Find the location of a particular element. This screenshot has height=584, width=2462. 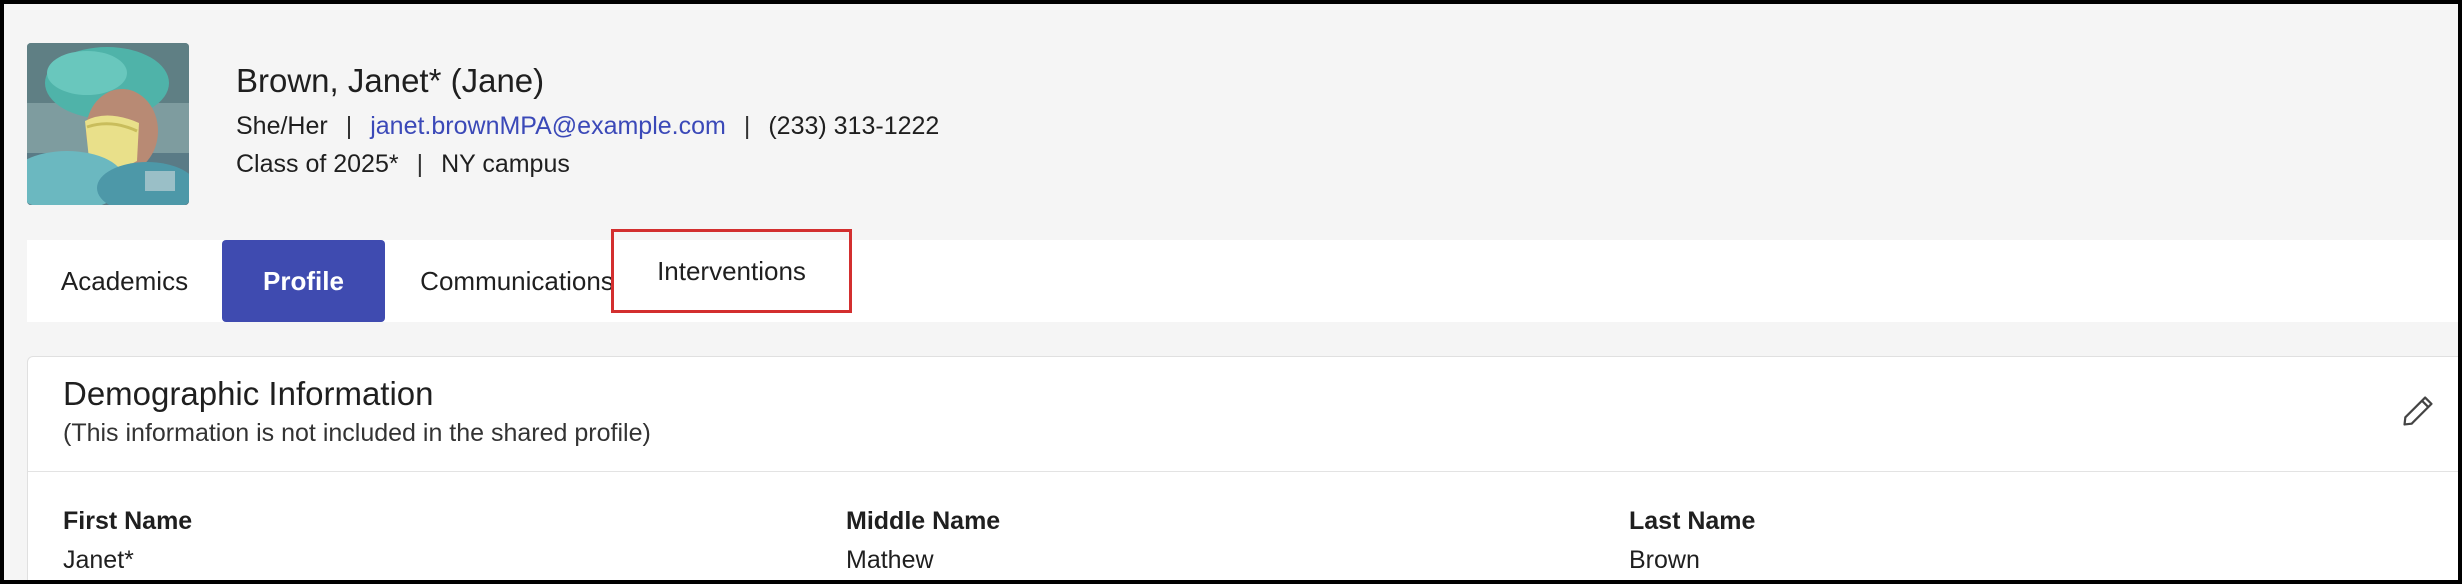

student-avatar is located at coordinates (108, 124).